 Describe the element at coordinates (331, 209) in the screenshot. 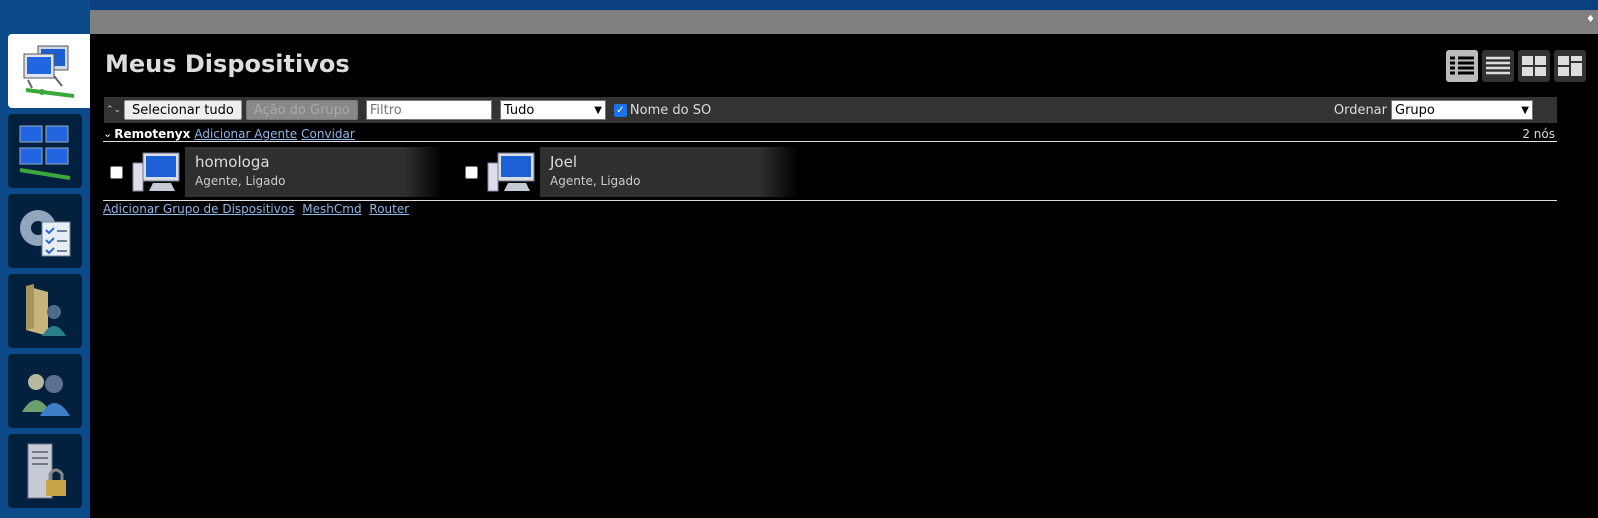

I see `meshcmd-link: MeshCmd` at that location.